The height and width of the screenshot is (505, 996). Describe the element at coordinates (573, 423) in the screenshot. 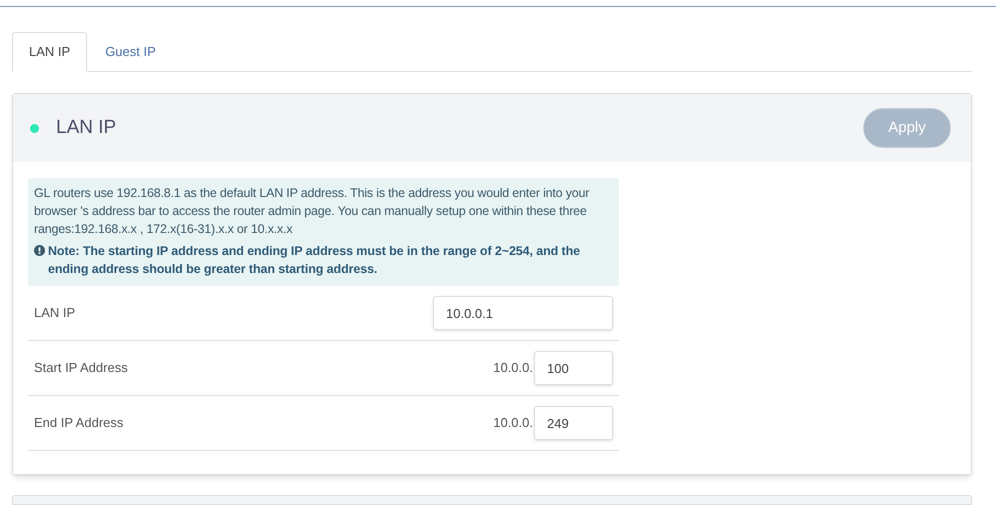

I see `input-field: 249` at that location.